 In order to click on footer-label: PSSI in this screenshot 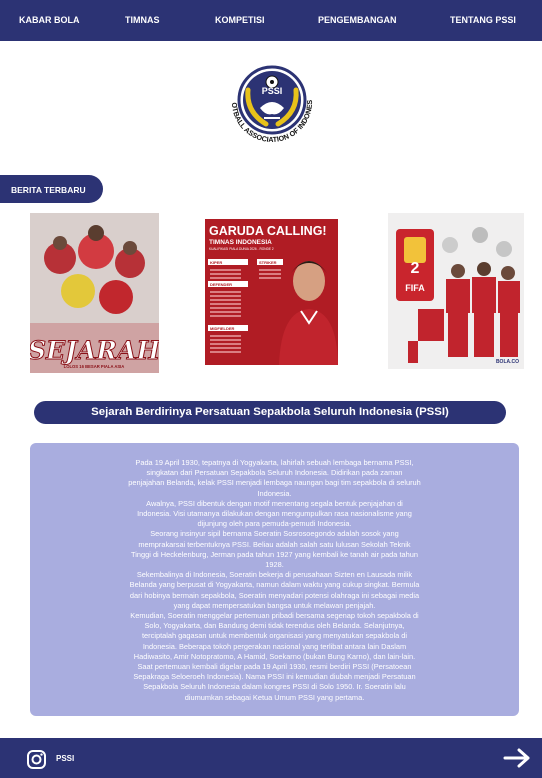, I will do `click(65, 758)`.